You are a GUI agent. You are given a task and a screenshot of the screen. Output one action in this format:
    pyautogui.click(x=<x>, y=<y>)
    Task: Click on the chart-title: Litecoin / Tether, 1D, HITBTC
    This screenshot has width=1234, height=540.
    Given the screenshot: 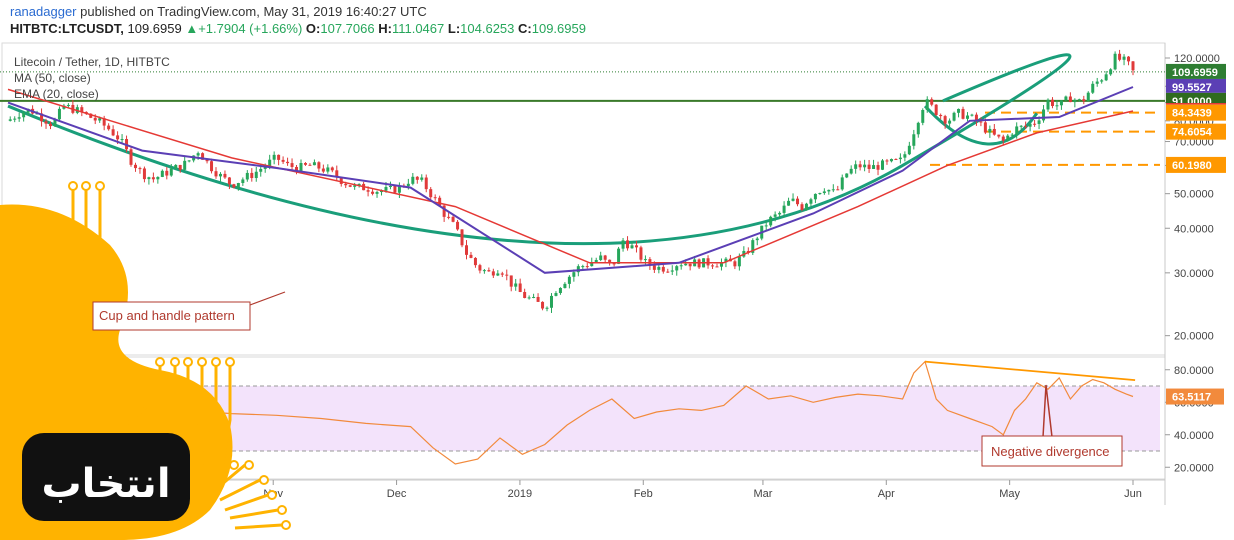 What is the action you would take?
    pyautogui.click(x=92, y=62)
    